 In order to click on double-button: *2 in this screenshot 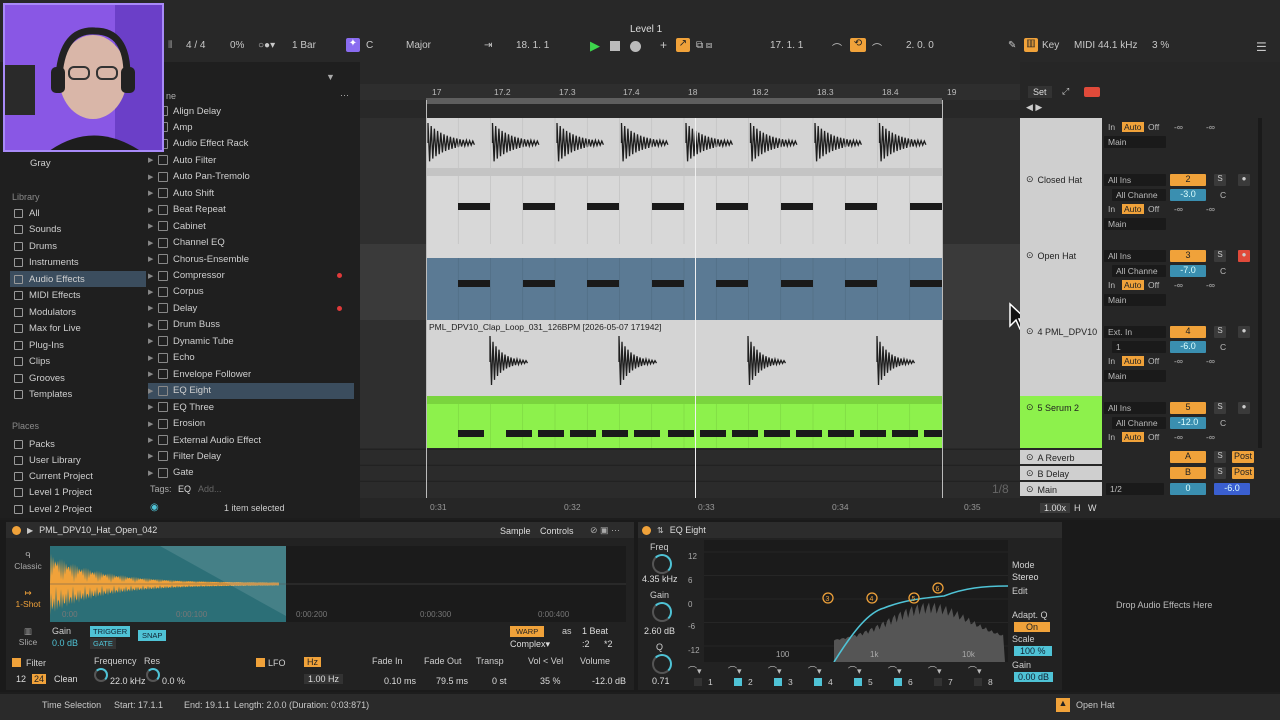, I will do `click(608, 644)`.